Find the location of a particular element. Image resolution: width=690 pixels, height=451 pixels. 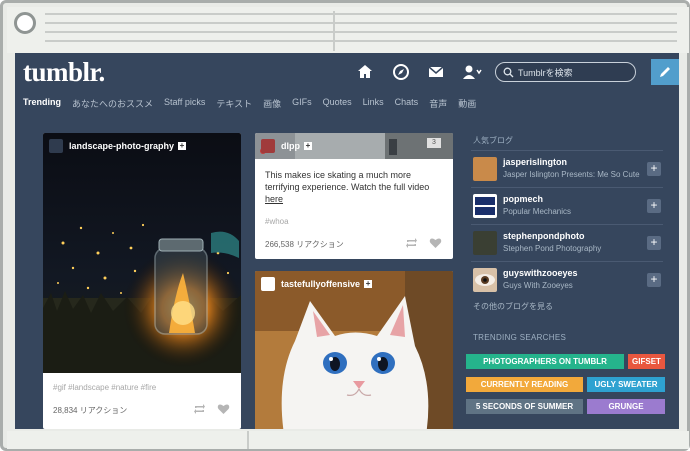

window-button is located at coordinates (25, 23).